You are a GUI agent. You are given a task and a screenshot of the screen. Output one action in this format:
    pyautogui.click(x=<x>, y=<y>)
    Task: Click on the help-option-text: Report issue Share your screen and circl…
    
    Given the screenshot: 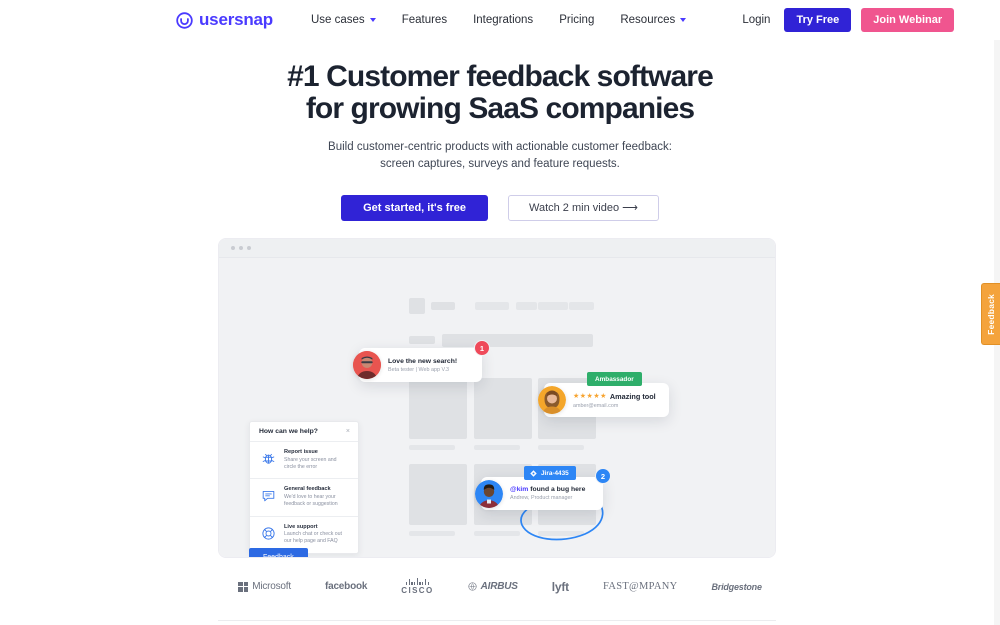 What is the action you would take?
    pyautogui.click(x=317, y=460)
    